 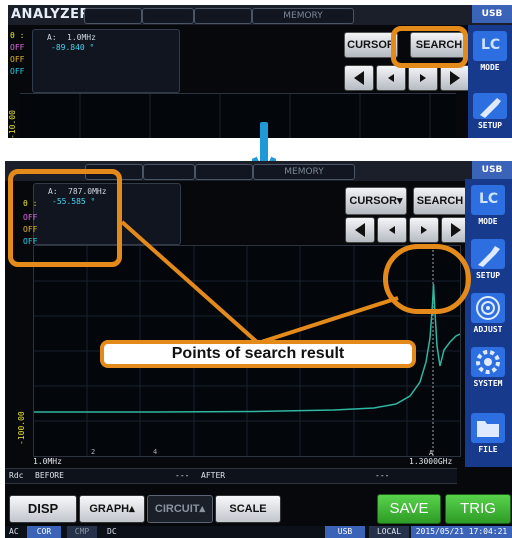 I want to click on callout-connectors, so click(x=259, y=282).